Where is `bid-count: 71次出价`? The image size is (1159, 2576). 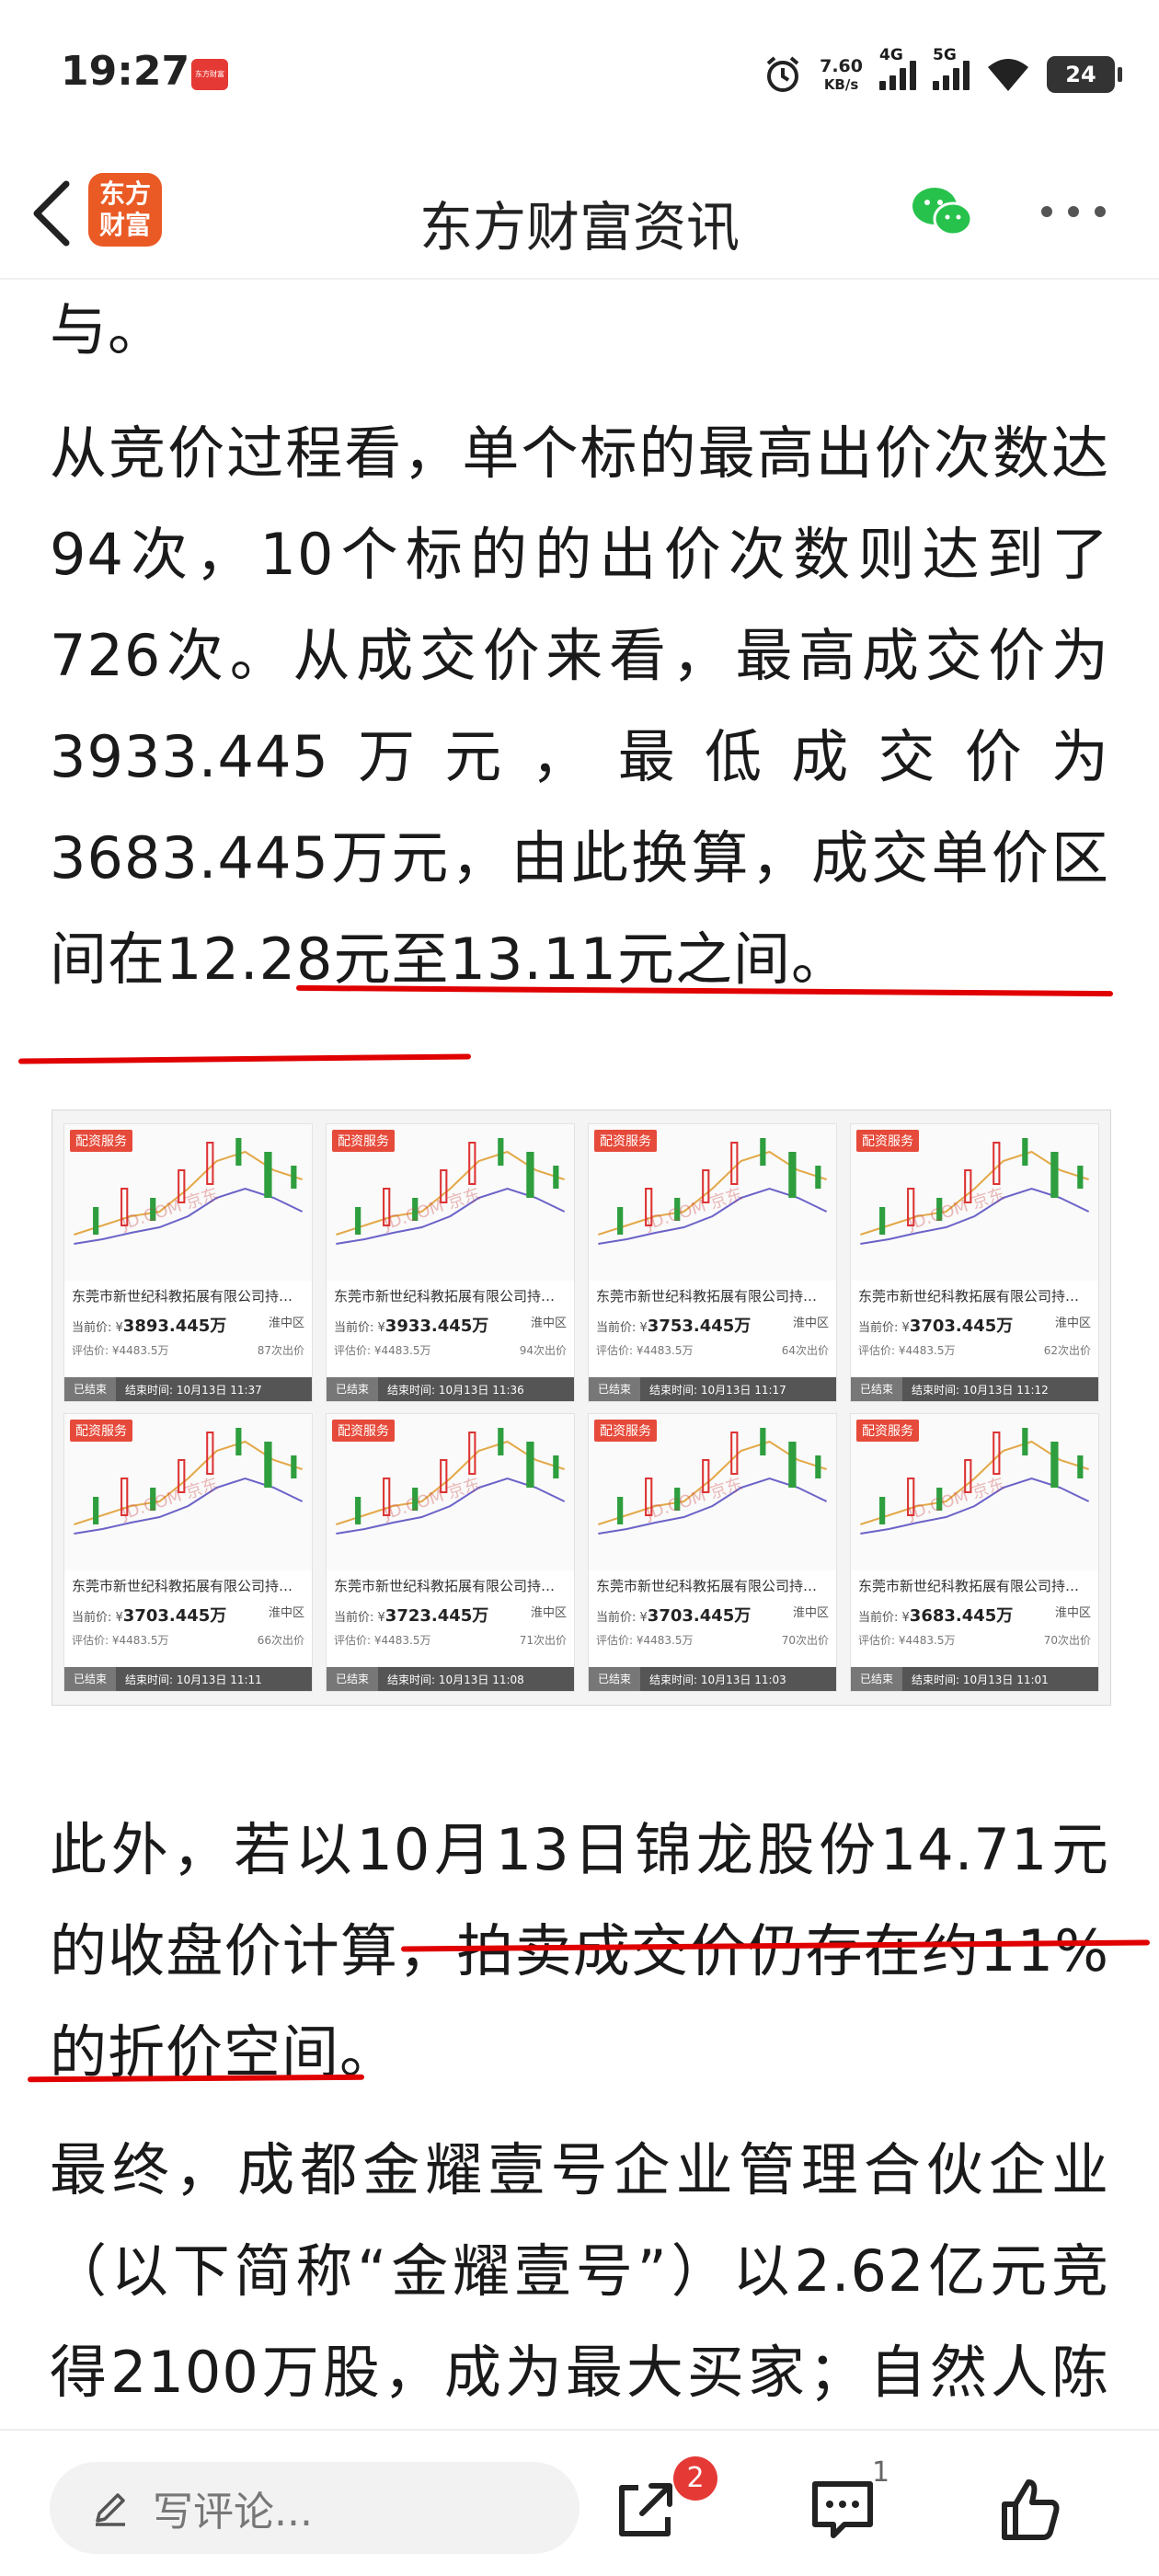 bid-count: 71次出价 is located at coordinates (543, 1640).